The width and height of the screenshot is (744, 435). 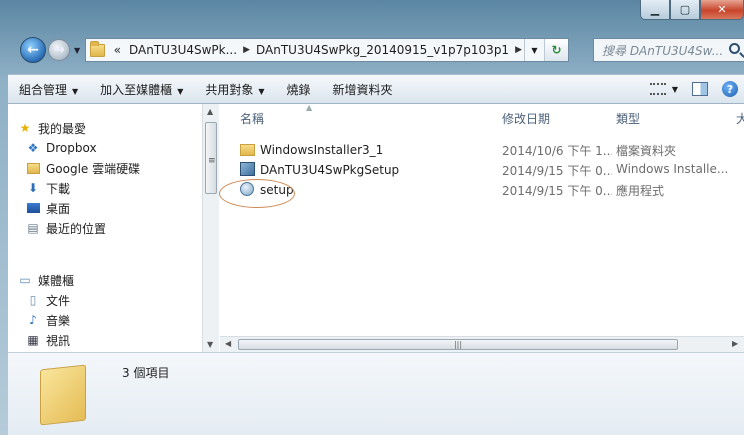 What do you see at coordinates (657, 89) in the screenshot?
I see `details-view-icon` at bounding box center [657, 89].